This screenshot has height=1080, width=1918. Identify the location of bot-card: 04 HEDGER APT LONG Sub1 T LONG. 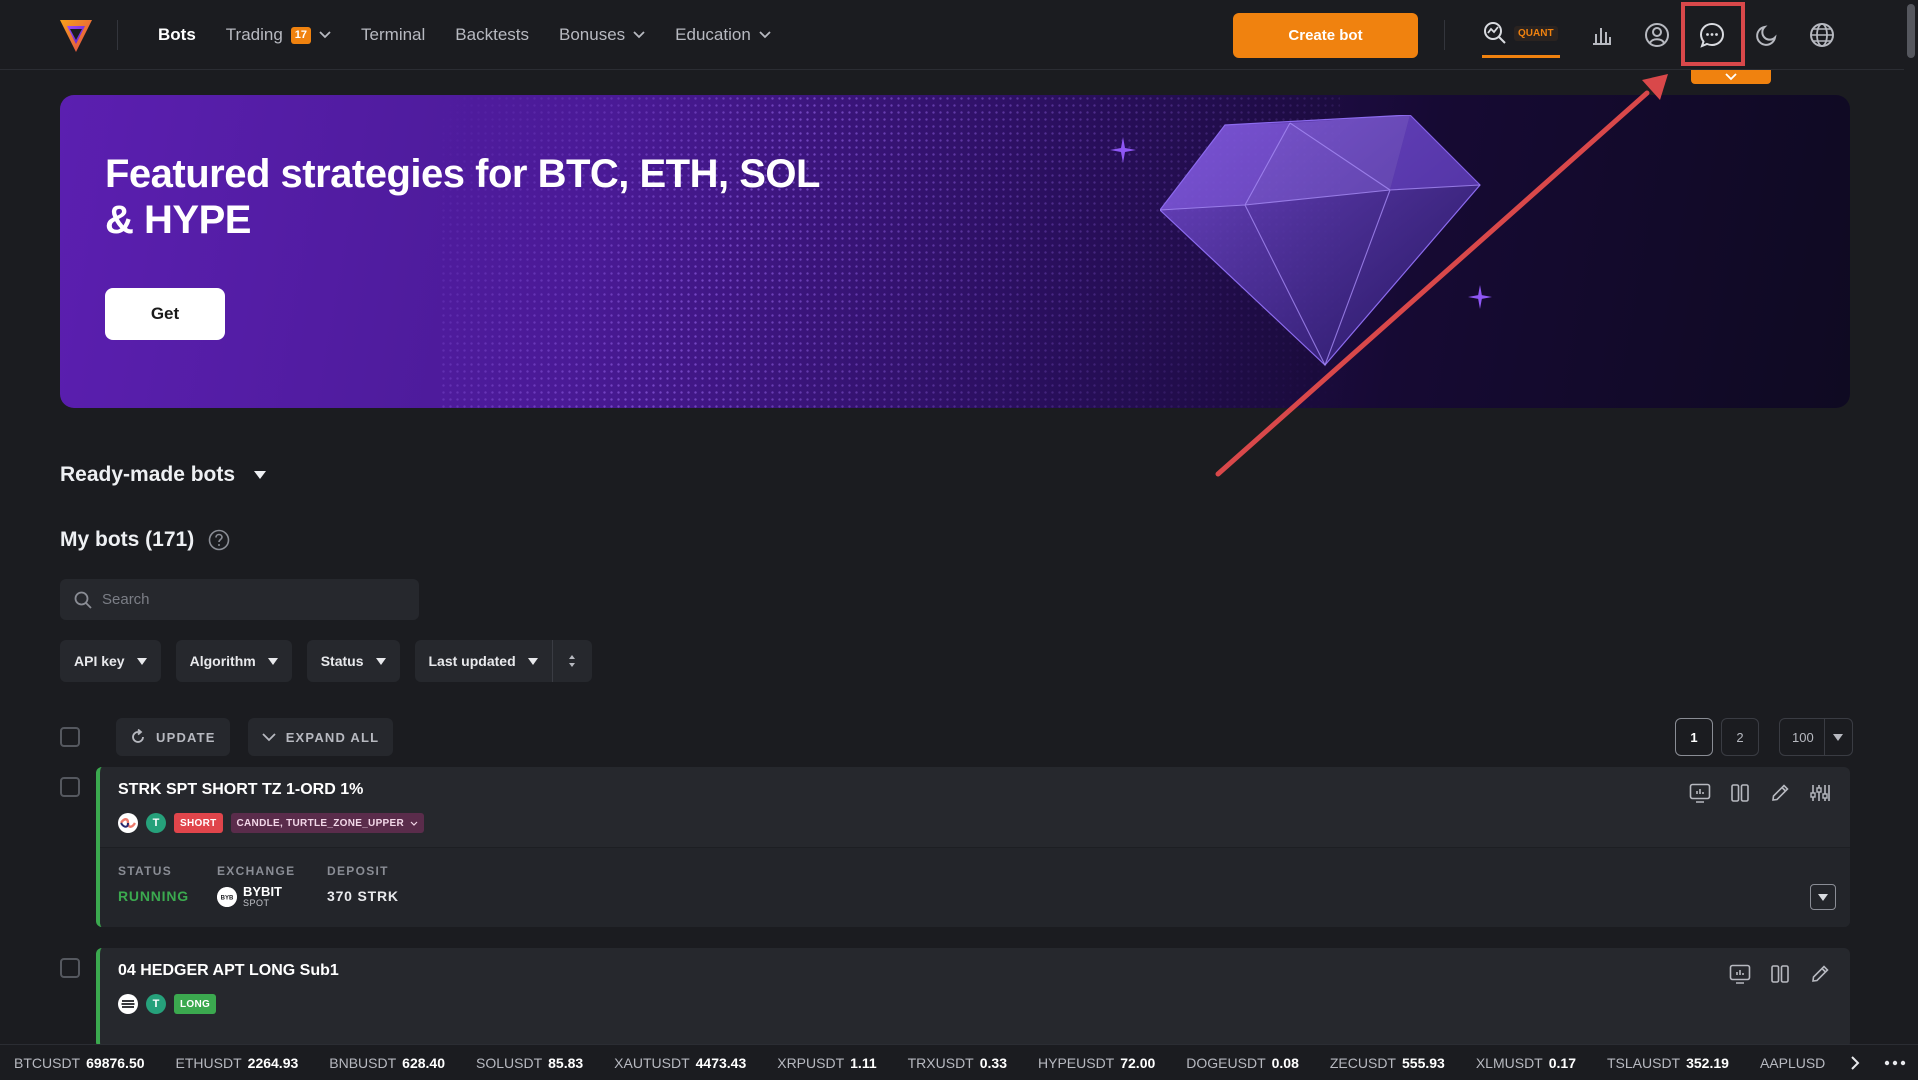
(973, 998).